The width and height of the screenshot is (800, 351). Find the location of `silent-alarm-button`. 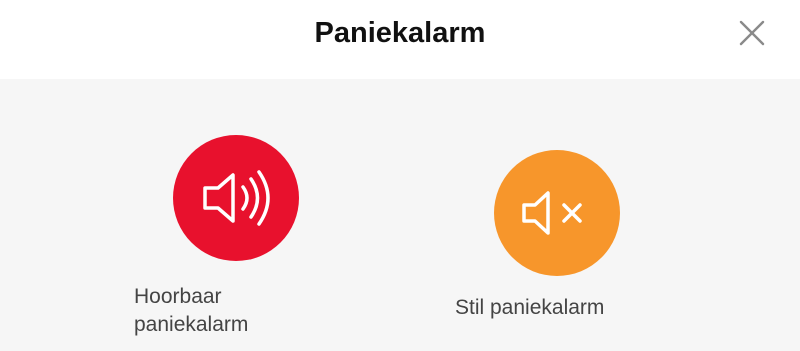

silent-alarm-button is located at coordinates (557, 213).